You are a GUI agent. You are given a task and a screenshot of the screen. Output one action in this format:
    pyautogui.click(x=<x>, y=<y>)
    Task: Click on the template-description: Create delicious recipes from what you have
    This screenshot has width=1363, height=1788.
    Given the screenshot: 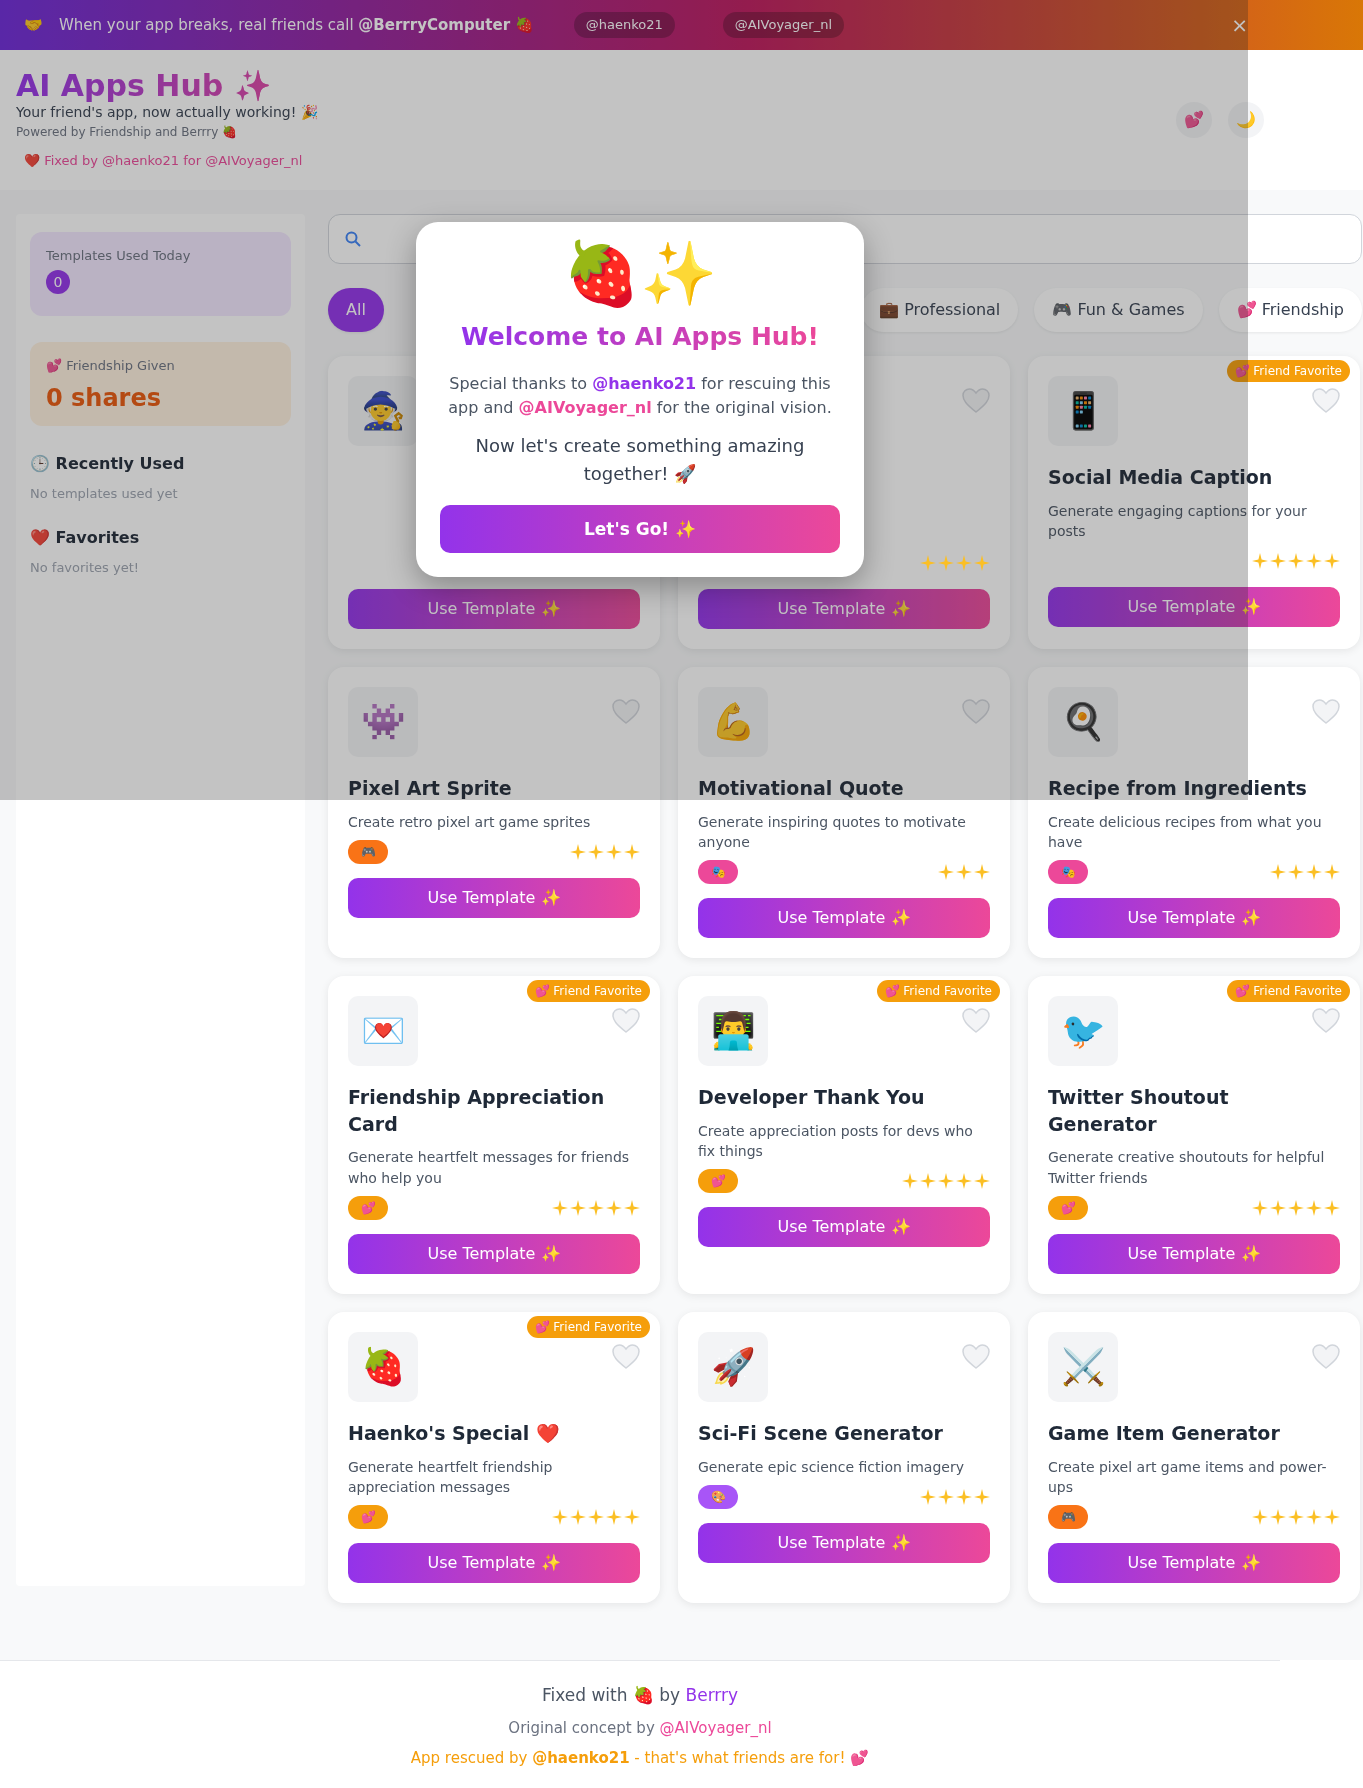 What is the action you would take?
    pyautogui.click(x=1185, y=832)
    